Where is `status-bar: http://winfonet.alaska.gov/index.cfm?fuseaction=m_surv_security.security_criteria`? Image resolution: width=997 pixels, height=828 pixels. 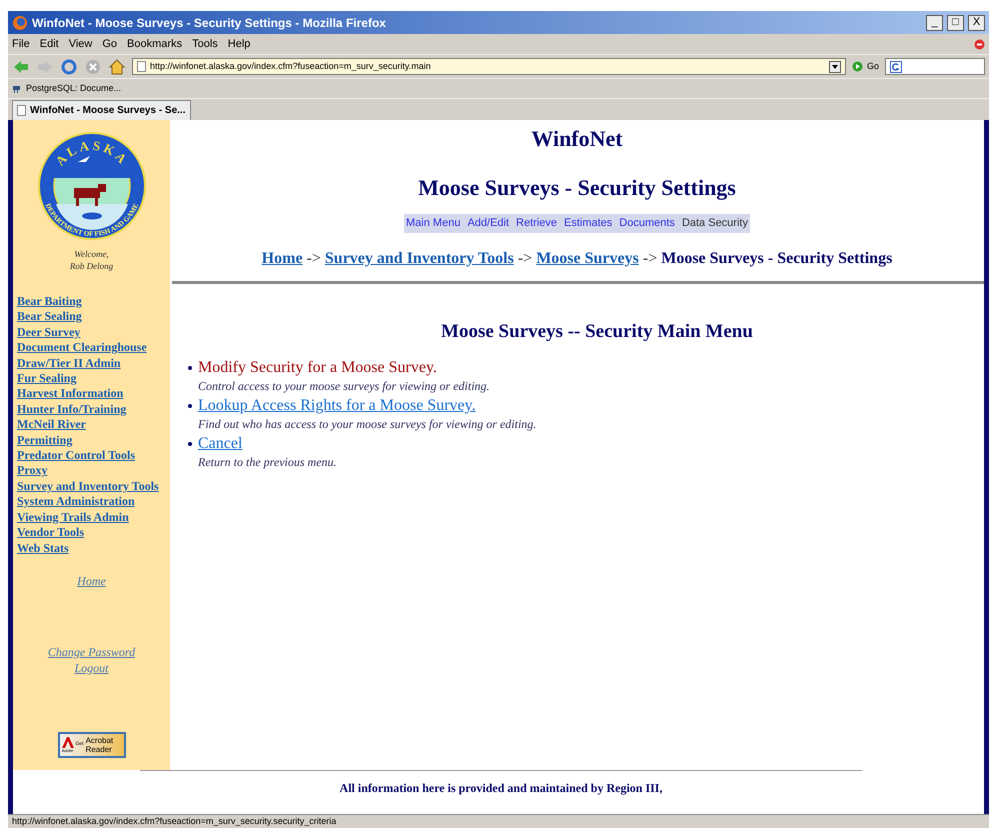
status-bar: http://winfonet.alaska.gov/index.cfm?fuseaction=m_surv_security.security_criteria is located at coordinates (498, 821).